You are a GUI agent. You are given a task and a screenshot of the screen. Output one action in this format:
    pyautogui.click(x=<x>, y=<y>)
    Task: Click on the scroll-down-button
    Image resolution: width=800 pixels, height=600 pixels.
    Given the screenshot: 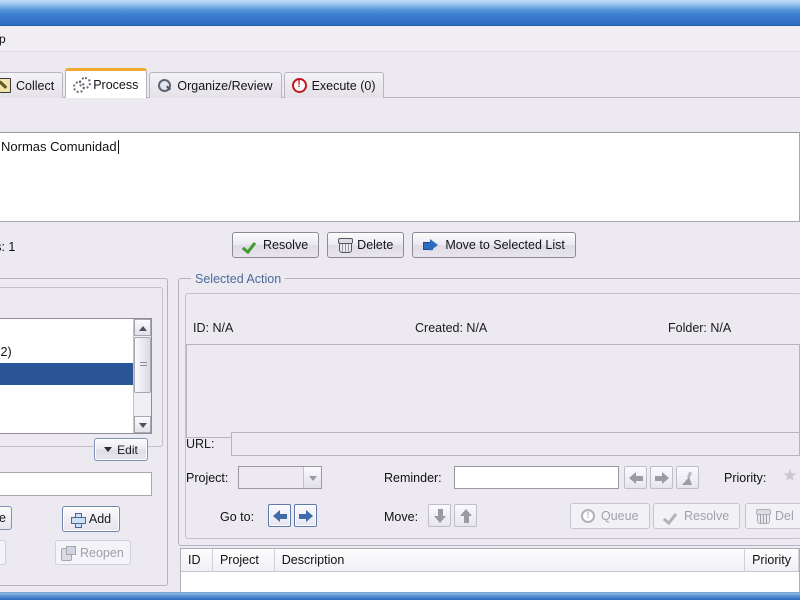 What is the action you would take?
    pyautogui.click(x=142, y=424)
    